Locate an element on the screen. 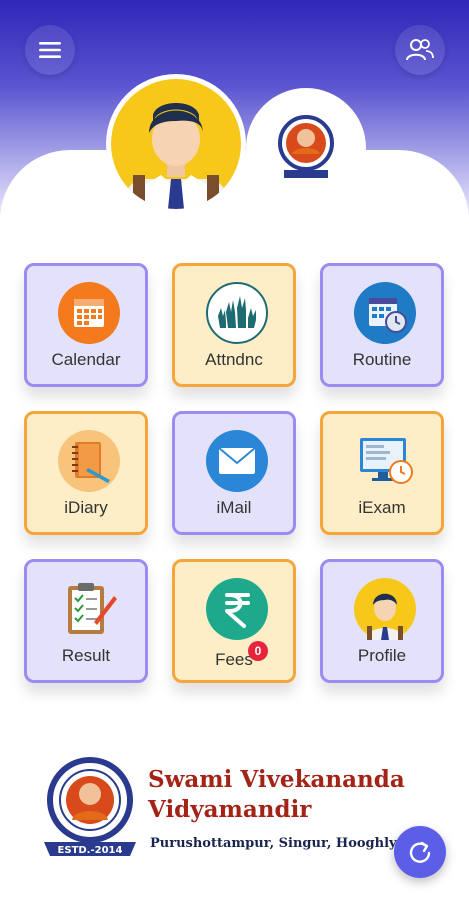 This screenshot has width=469, height=900. tile-iexam: iExam is located at coordinates (382, 473).